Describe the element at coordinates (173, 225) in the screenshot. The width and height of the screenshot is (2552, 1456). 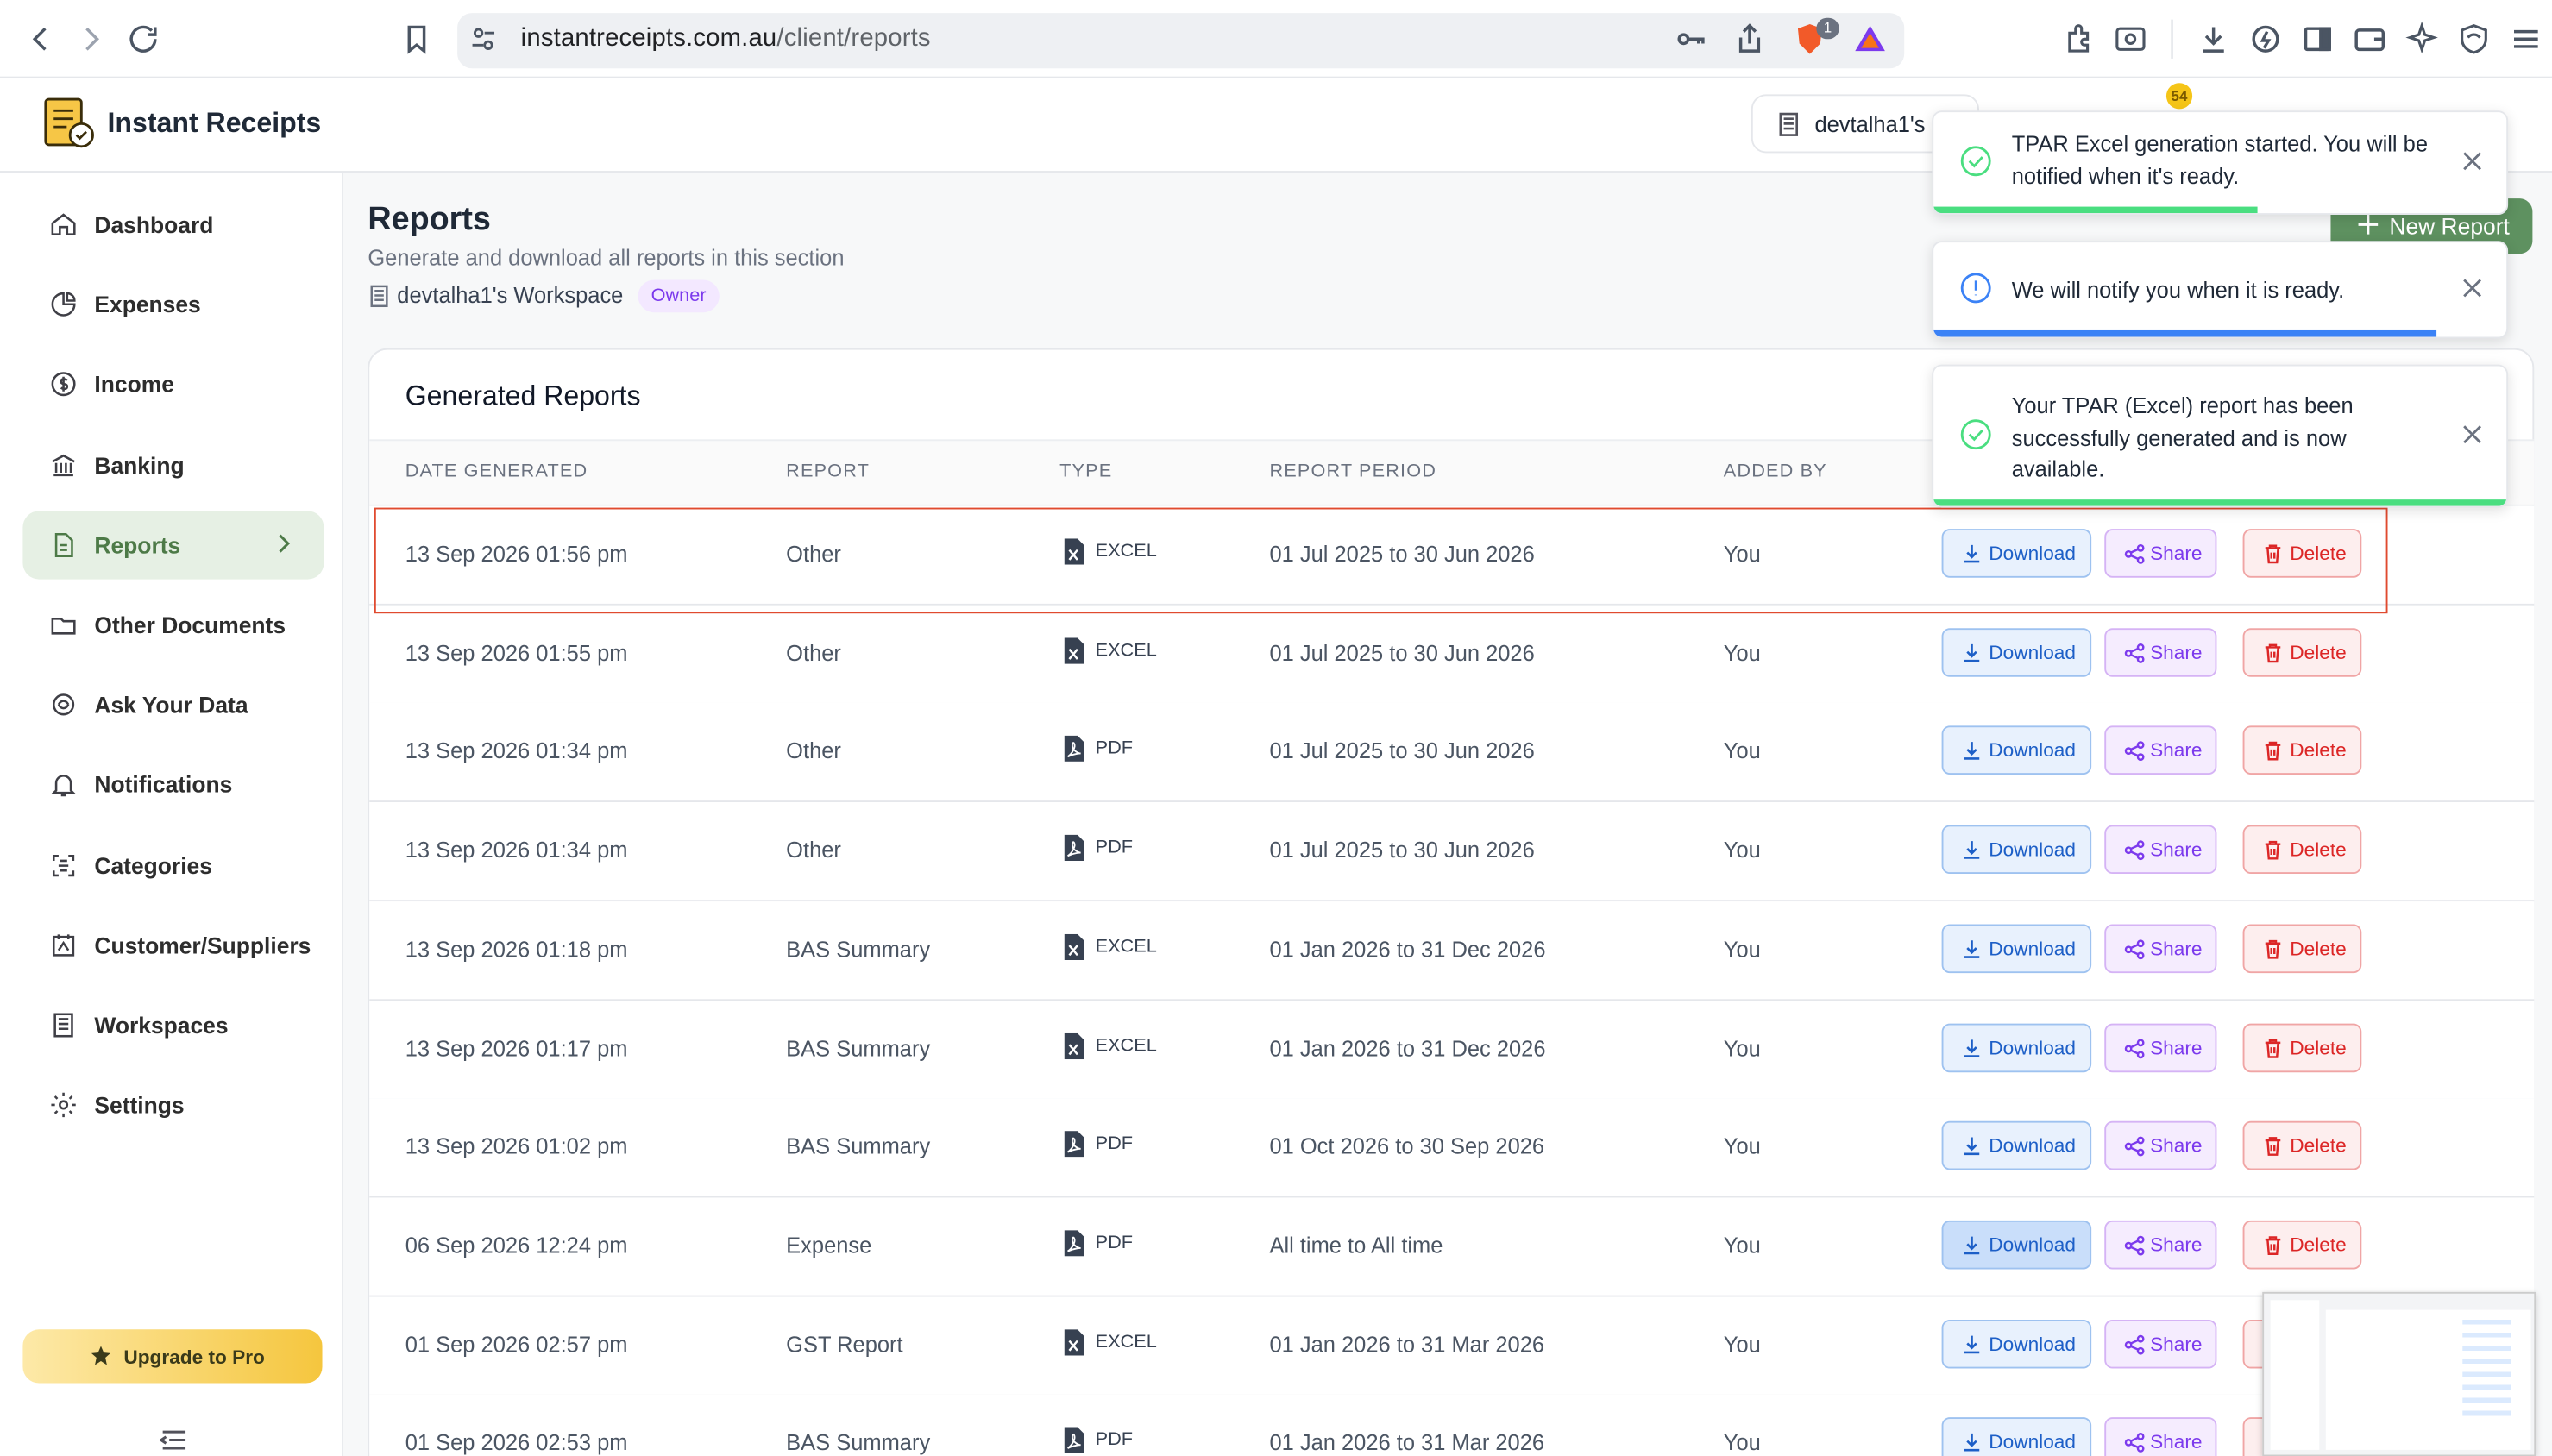
I see `sidebar-item-dashboard: Dashboard` at that location.